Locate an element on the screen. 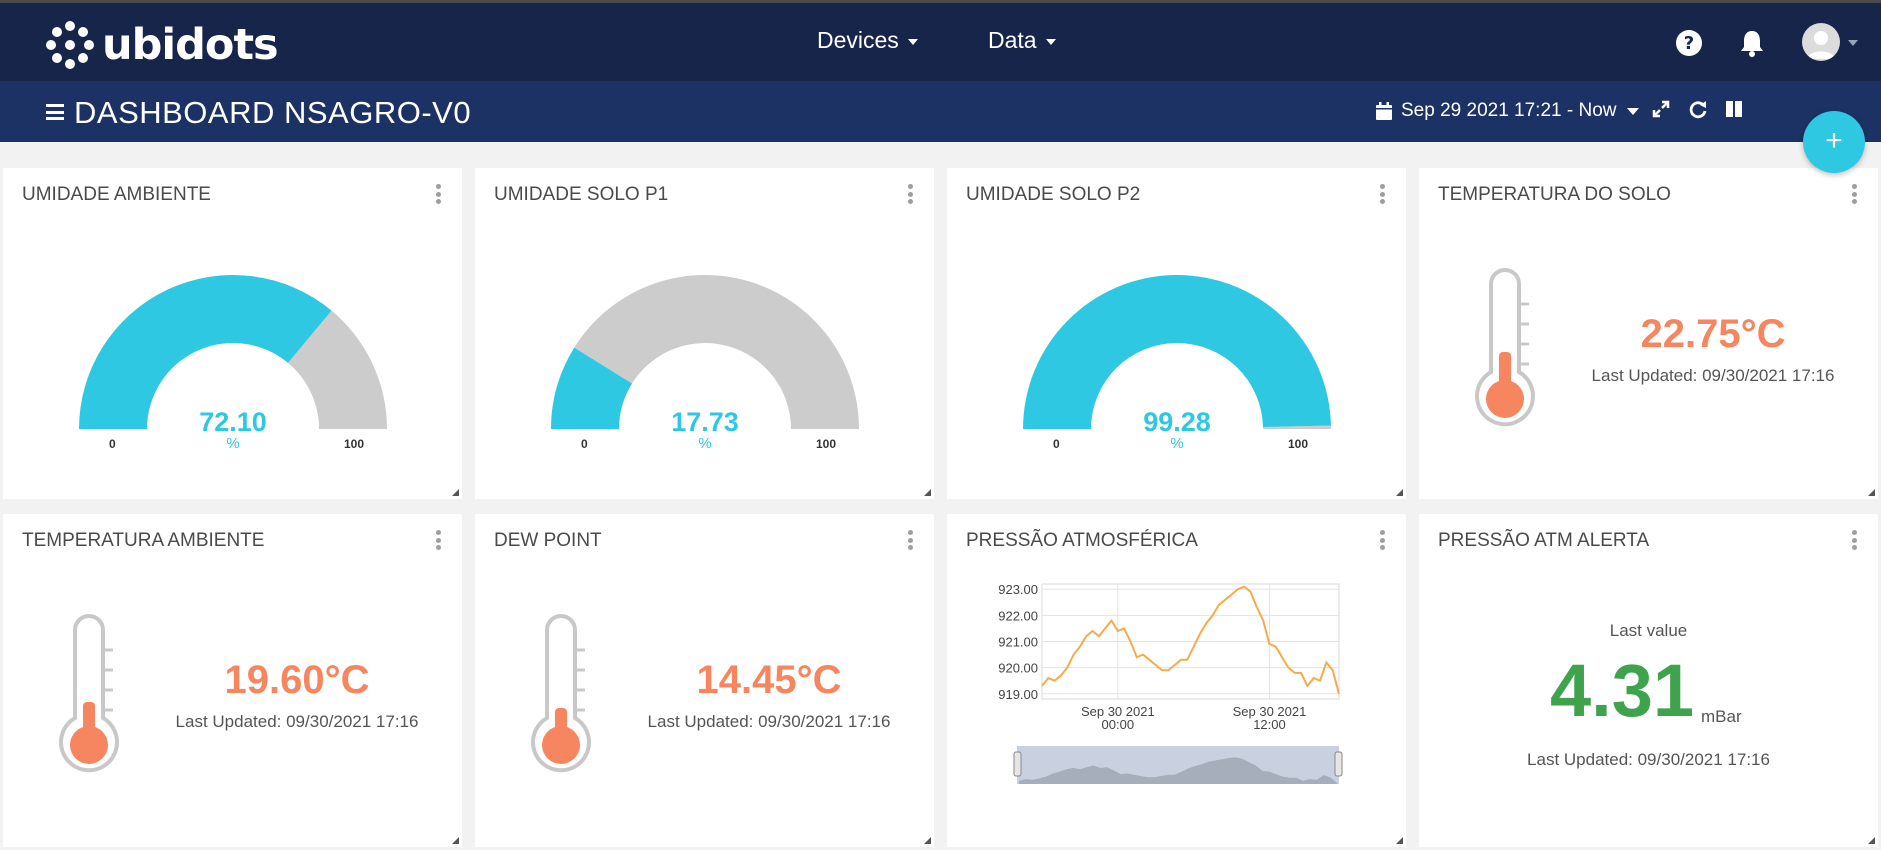 The image size is (1881, 850). chart-grid is located at coordinates (1190, 641).